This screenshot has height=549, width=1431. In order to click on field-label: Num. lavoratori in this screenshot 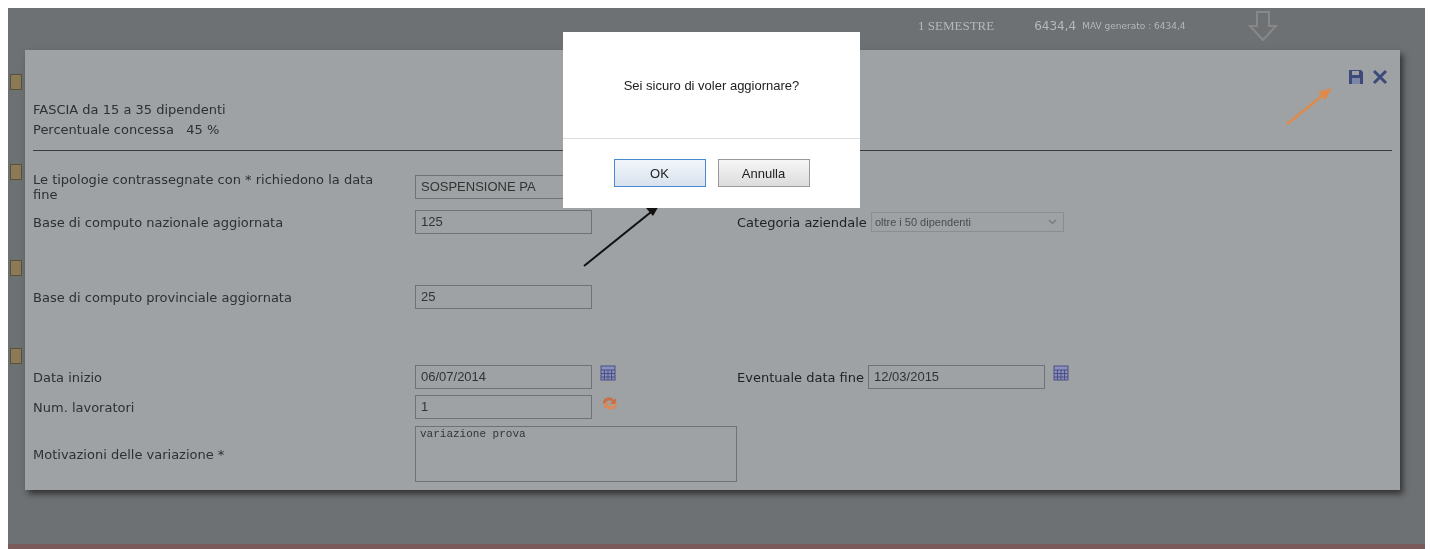, I will do `click(84, 407)`.